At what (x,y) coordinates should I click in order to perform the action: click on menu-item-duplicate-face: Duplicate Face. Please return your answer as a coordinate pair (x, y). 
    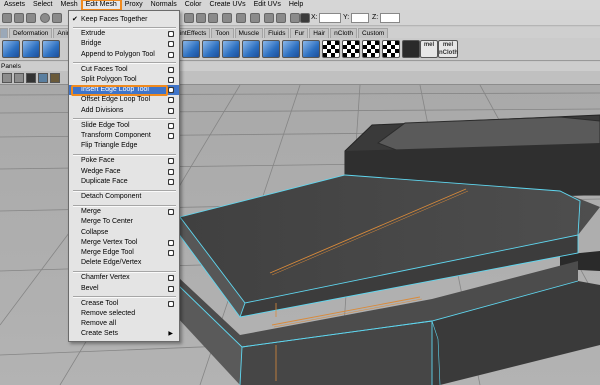
    Looking at the image, I should click on (124, 182).